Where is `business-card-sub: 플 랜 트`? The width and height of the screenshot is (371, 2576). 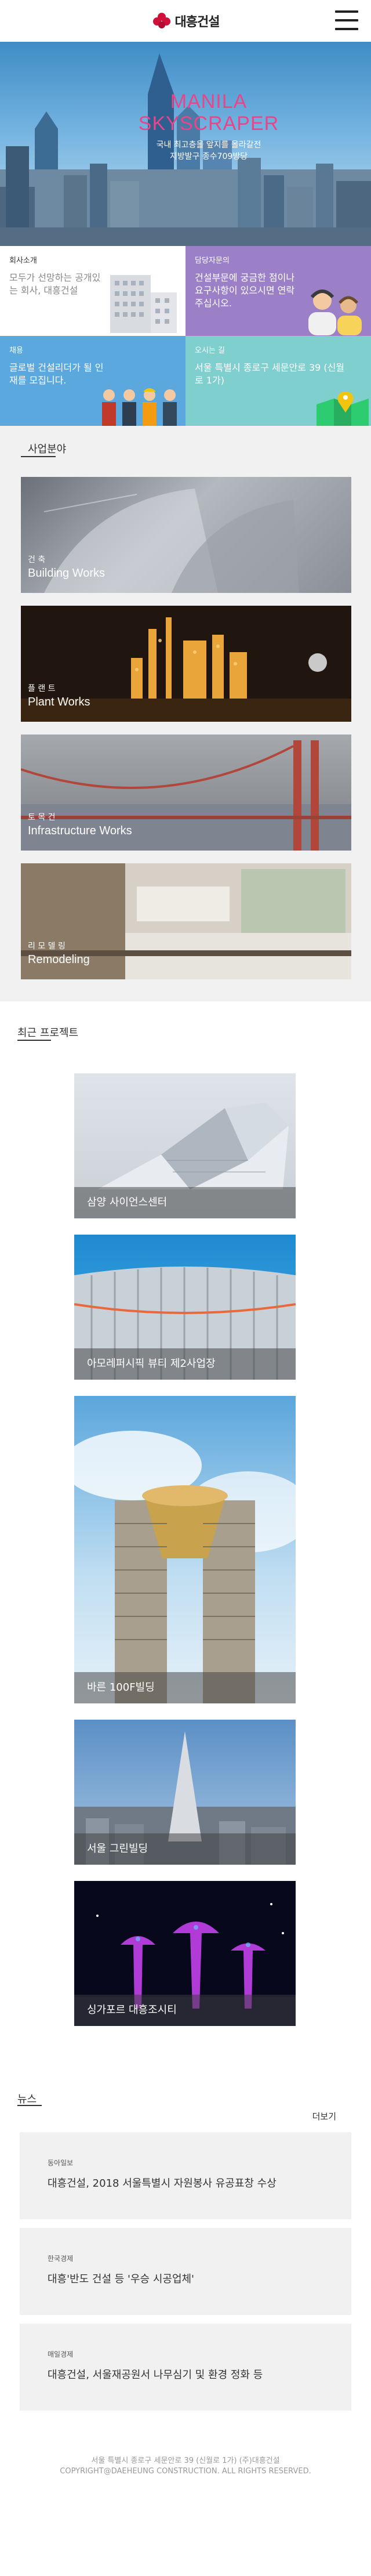 business-card-sub: 플 랜 트 is located at coordinates (42, 688).